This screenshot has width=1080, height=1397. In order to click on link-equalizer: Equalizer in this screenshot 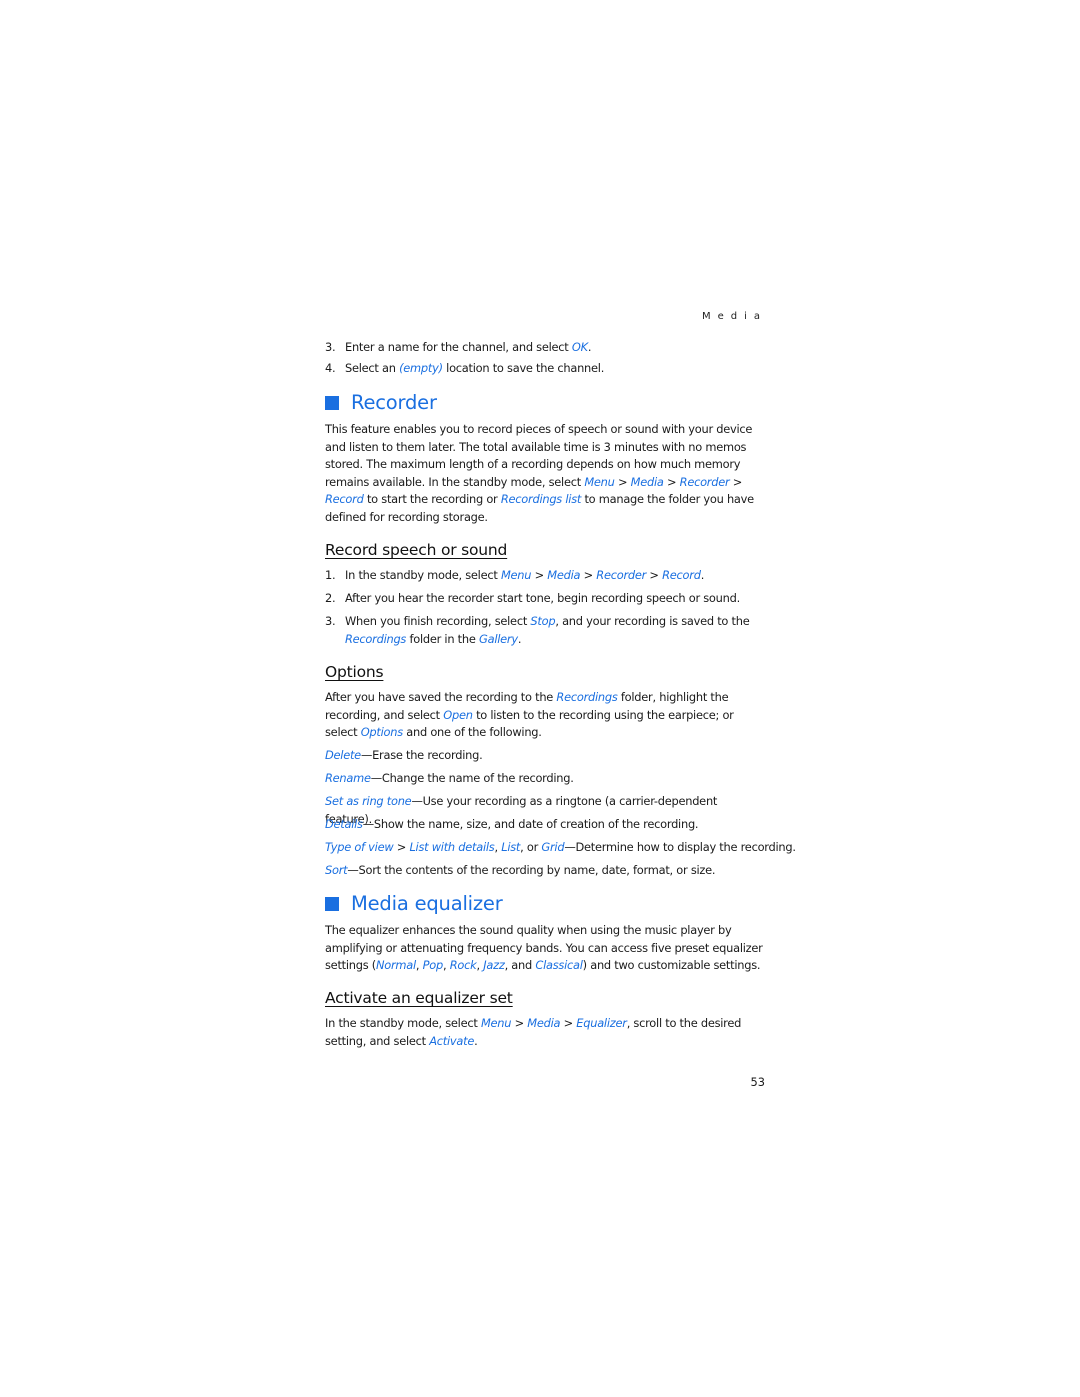, I will do `click(601, 1023)`.